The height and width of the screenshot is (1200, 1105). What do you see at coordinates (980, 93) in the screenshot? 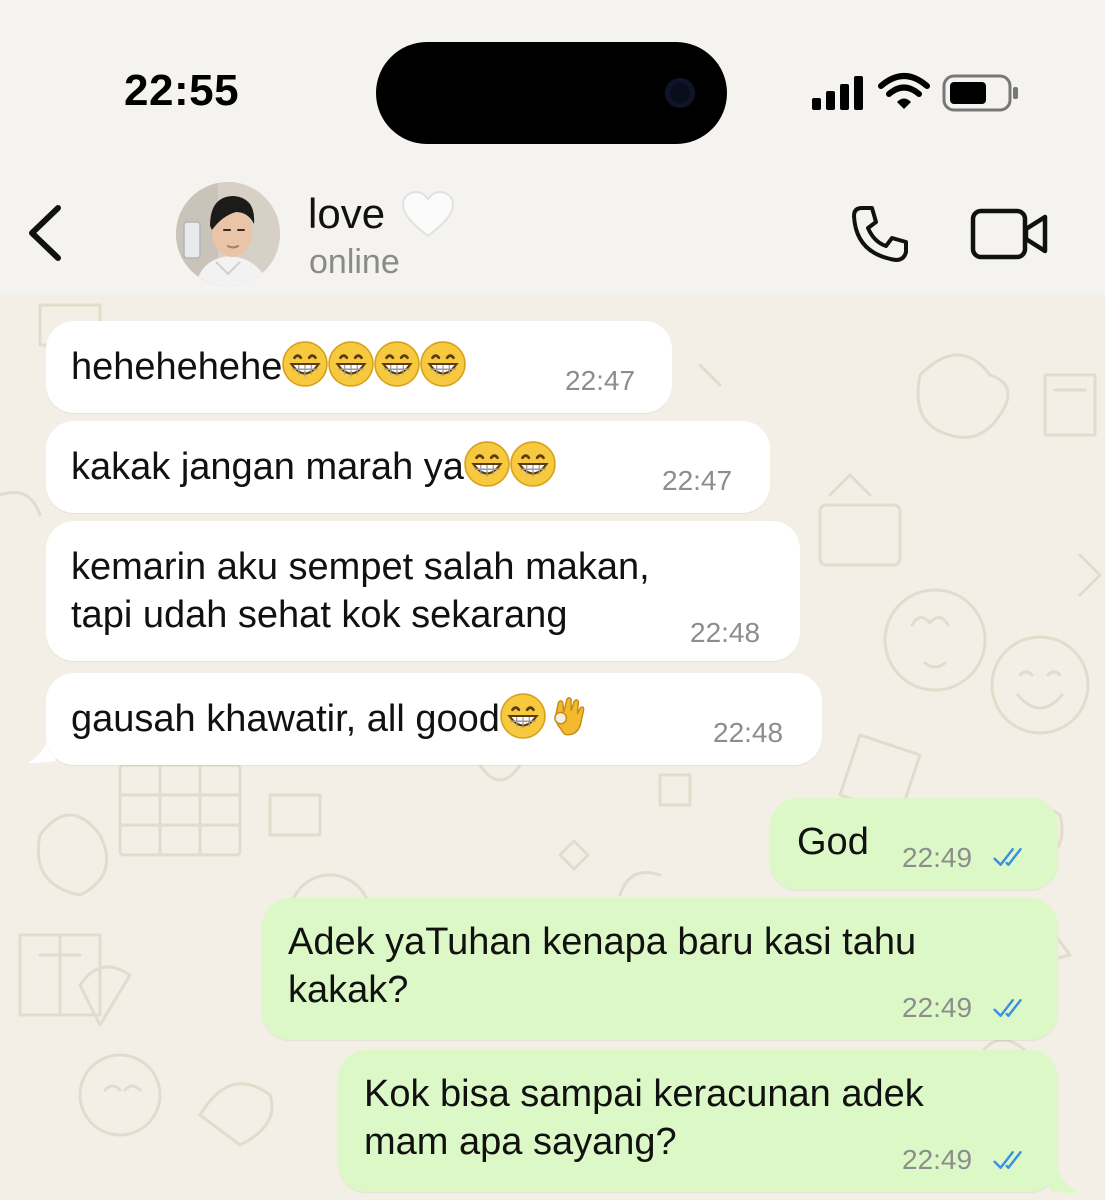
I see `battery-icon` at bounding box center [980, 93].